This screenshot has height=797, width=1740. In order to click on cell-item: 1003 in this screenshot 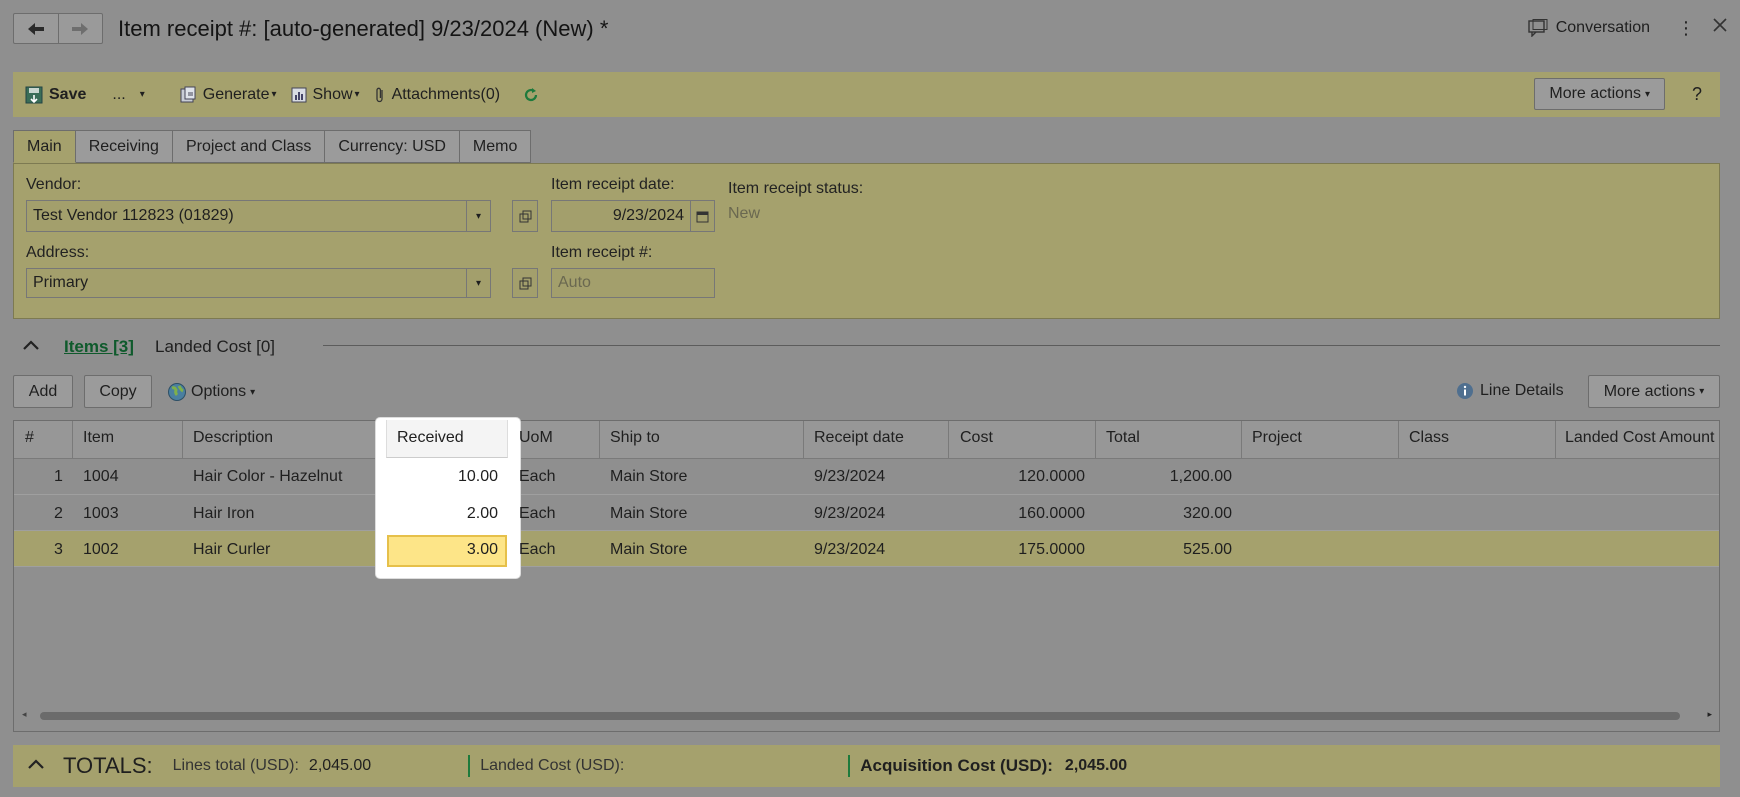, I will do `click(101, 514)`.